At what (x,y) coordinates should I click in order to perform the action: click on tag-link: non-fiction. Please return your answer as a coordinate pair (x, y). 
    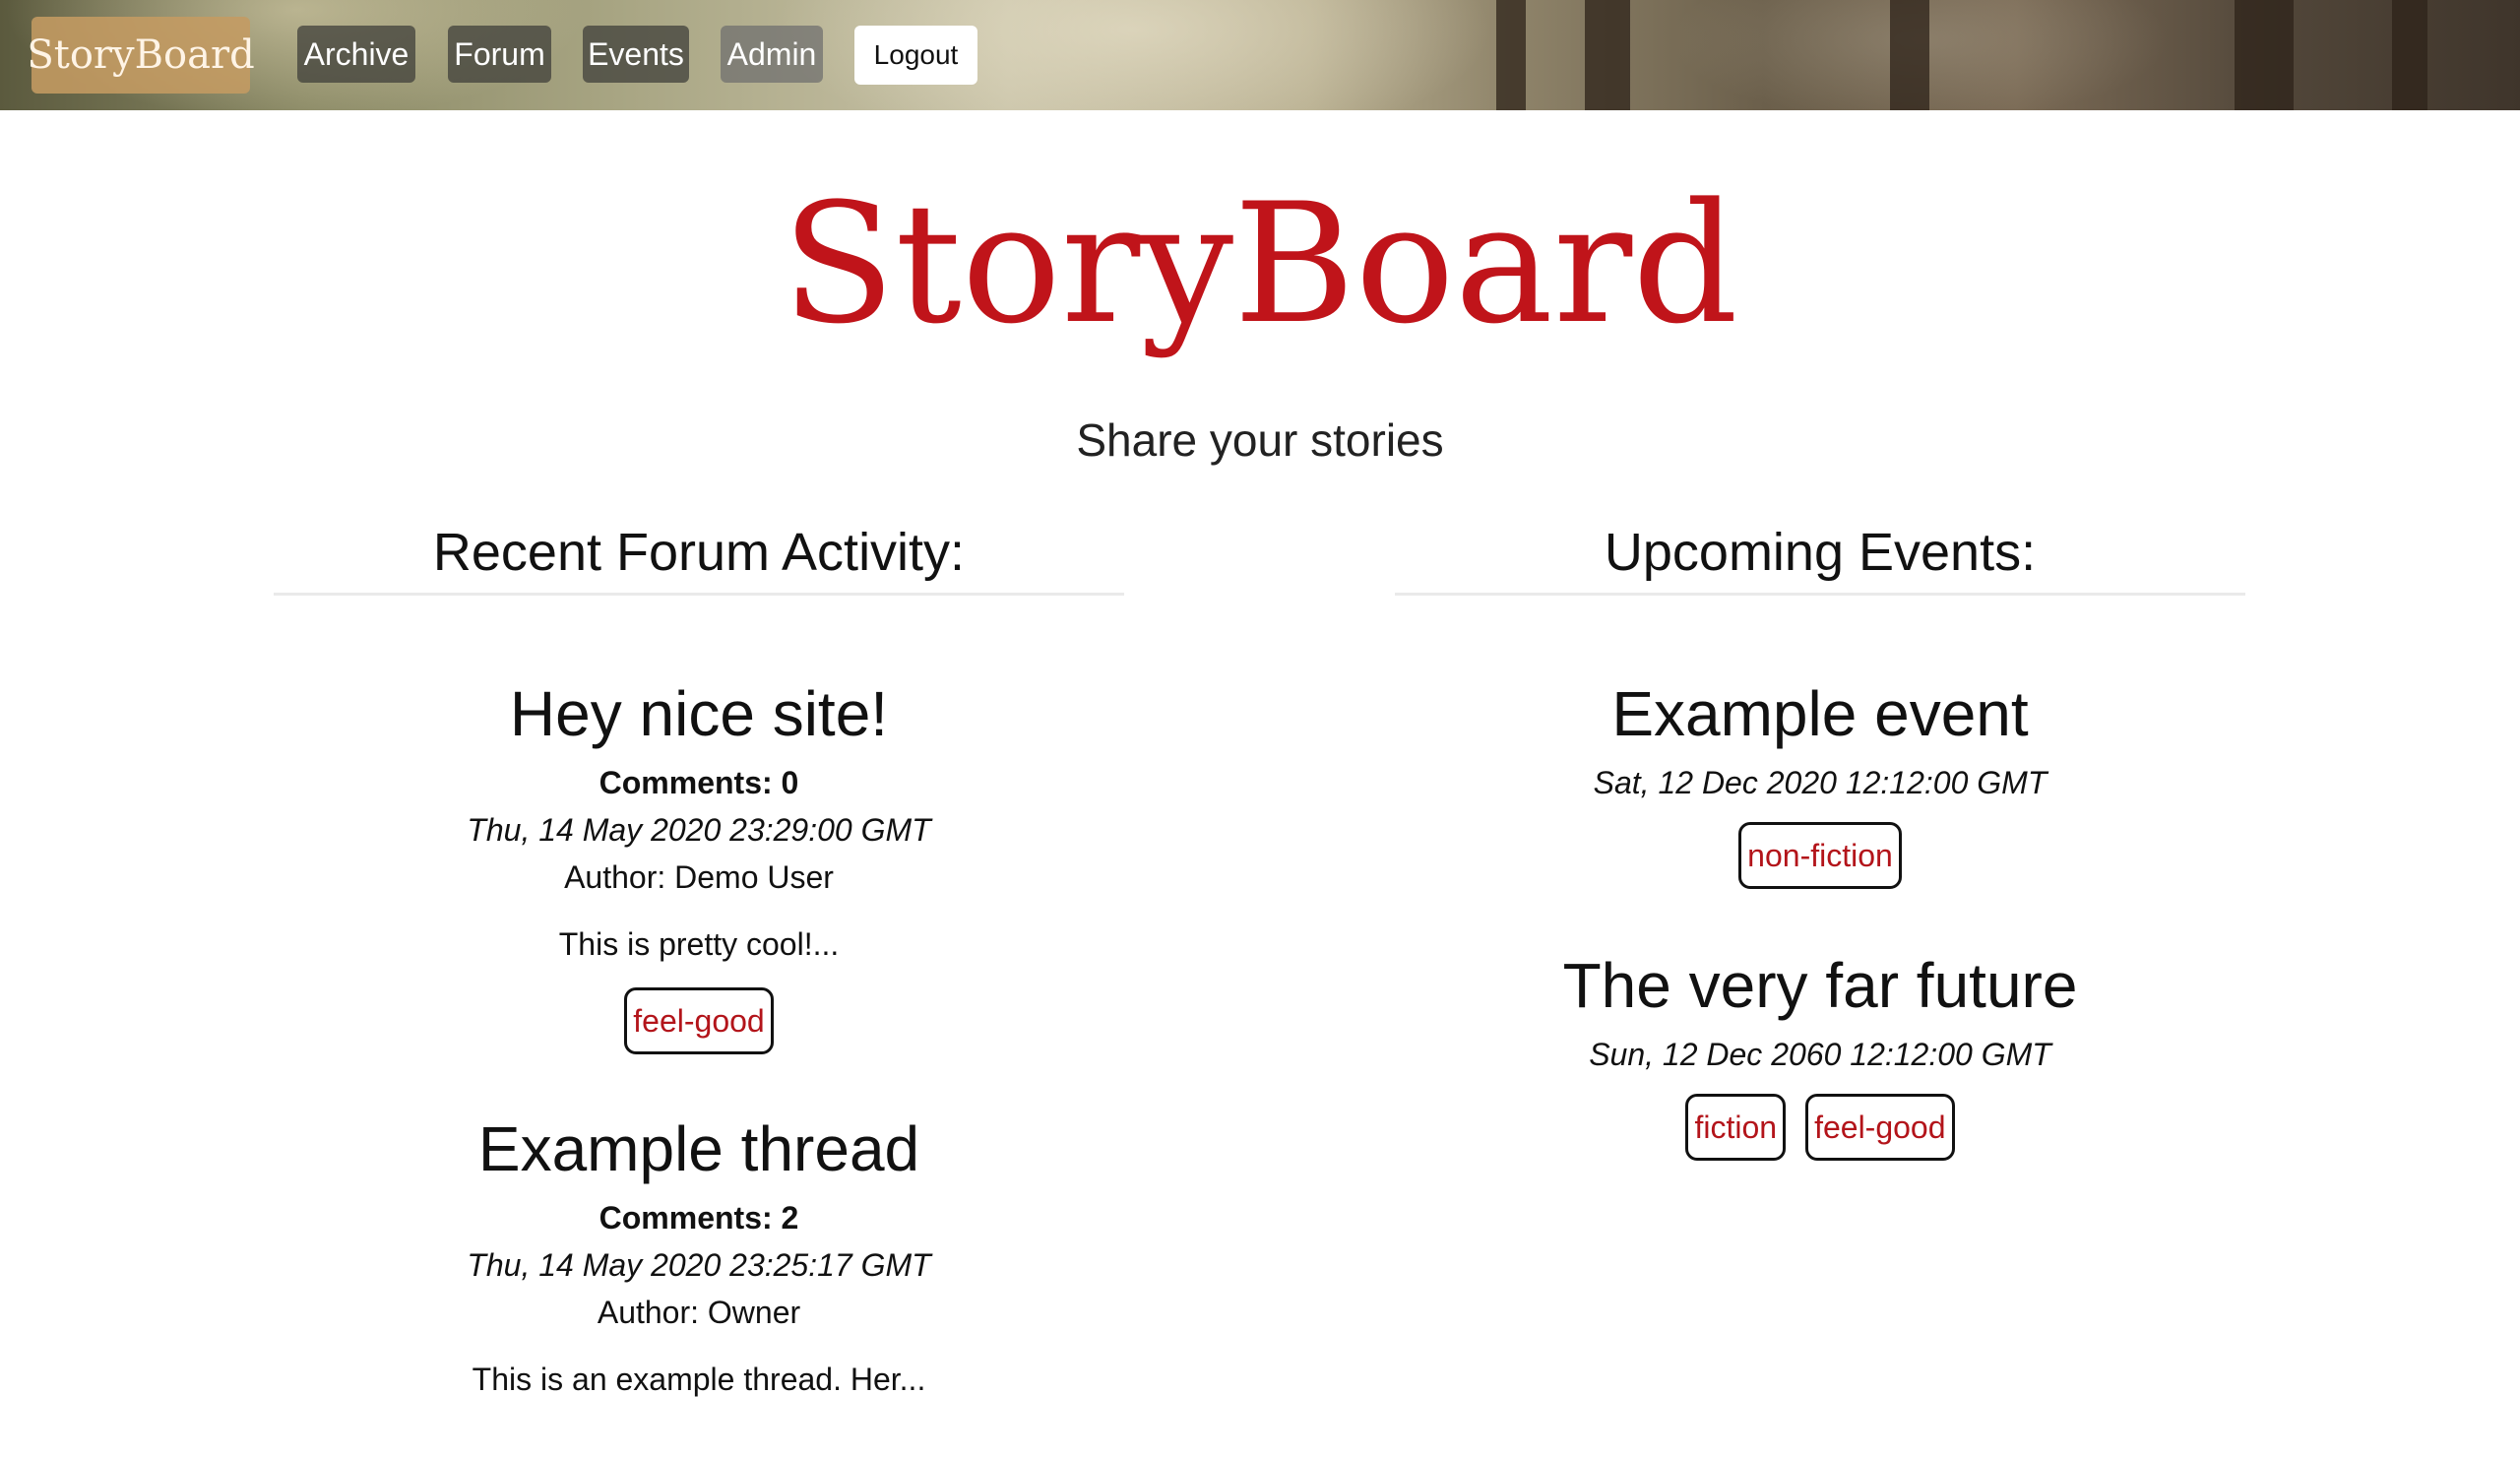
    Looking at the image, I should click on (1820, 855).